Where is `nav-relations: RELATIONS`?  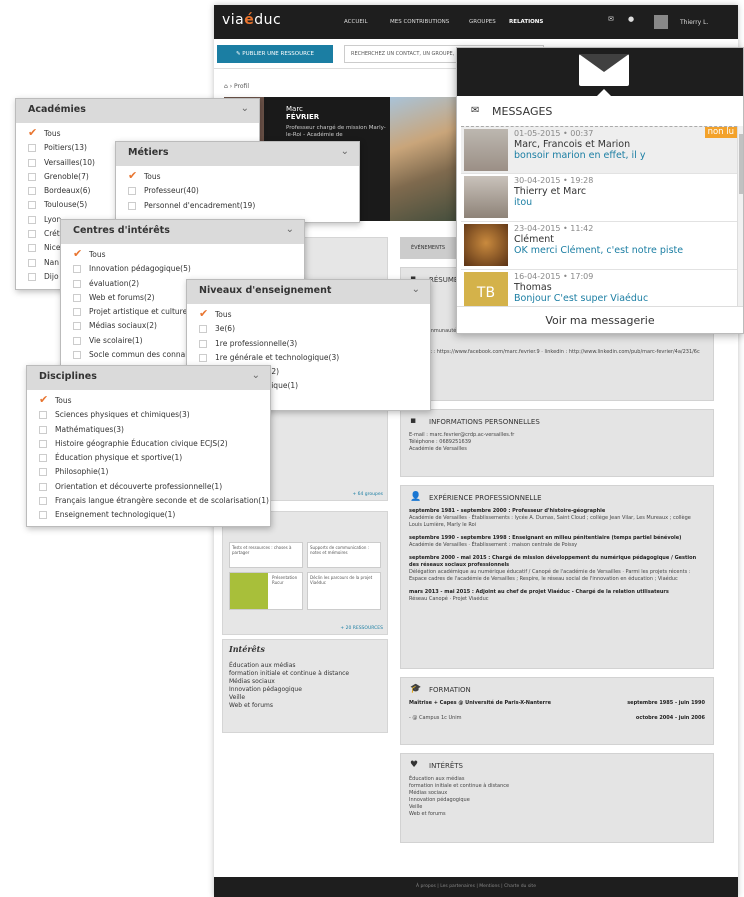
nav-relations: RELATIONS is located at coordinates (526, 22).